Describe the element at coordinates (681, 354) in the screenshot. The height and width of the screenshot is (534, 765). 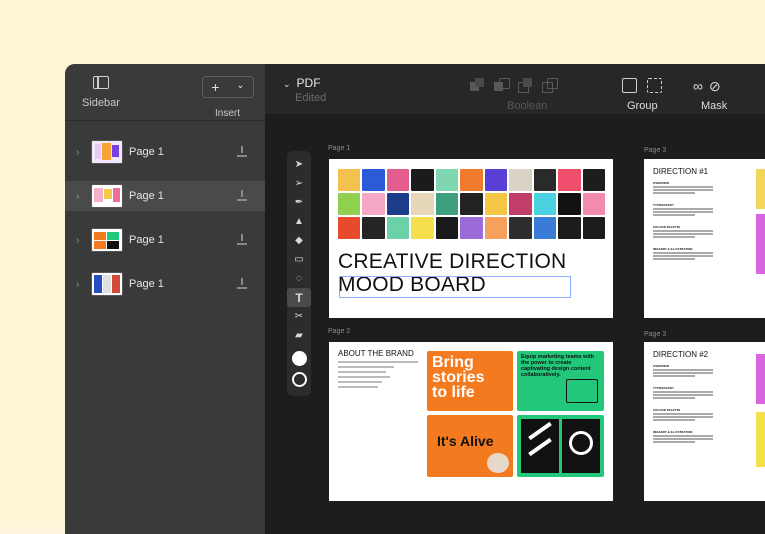
I see `slide-title: DIRECTION #2` at that location.